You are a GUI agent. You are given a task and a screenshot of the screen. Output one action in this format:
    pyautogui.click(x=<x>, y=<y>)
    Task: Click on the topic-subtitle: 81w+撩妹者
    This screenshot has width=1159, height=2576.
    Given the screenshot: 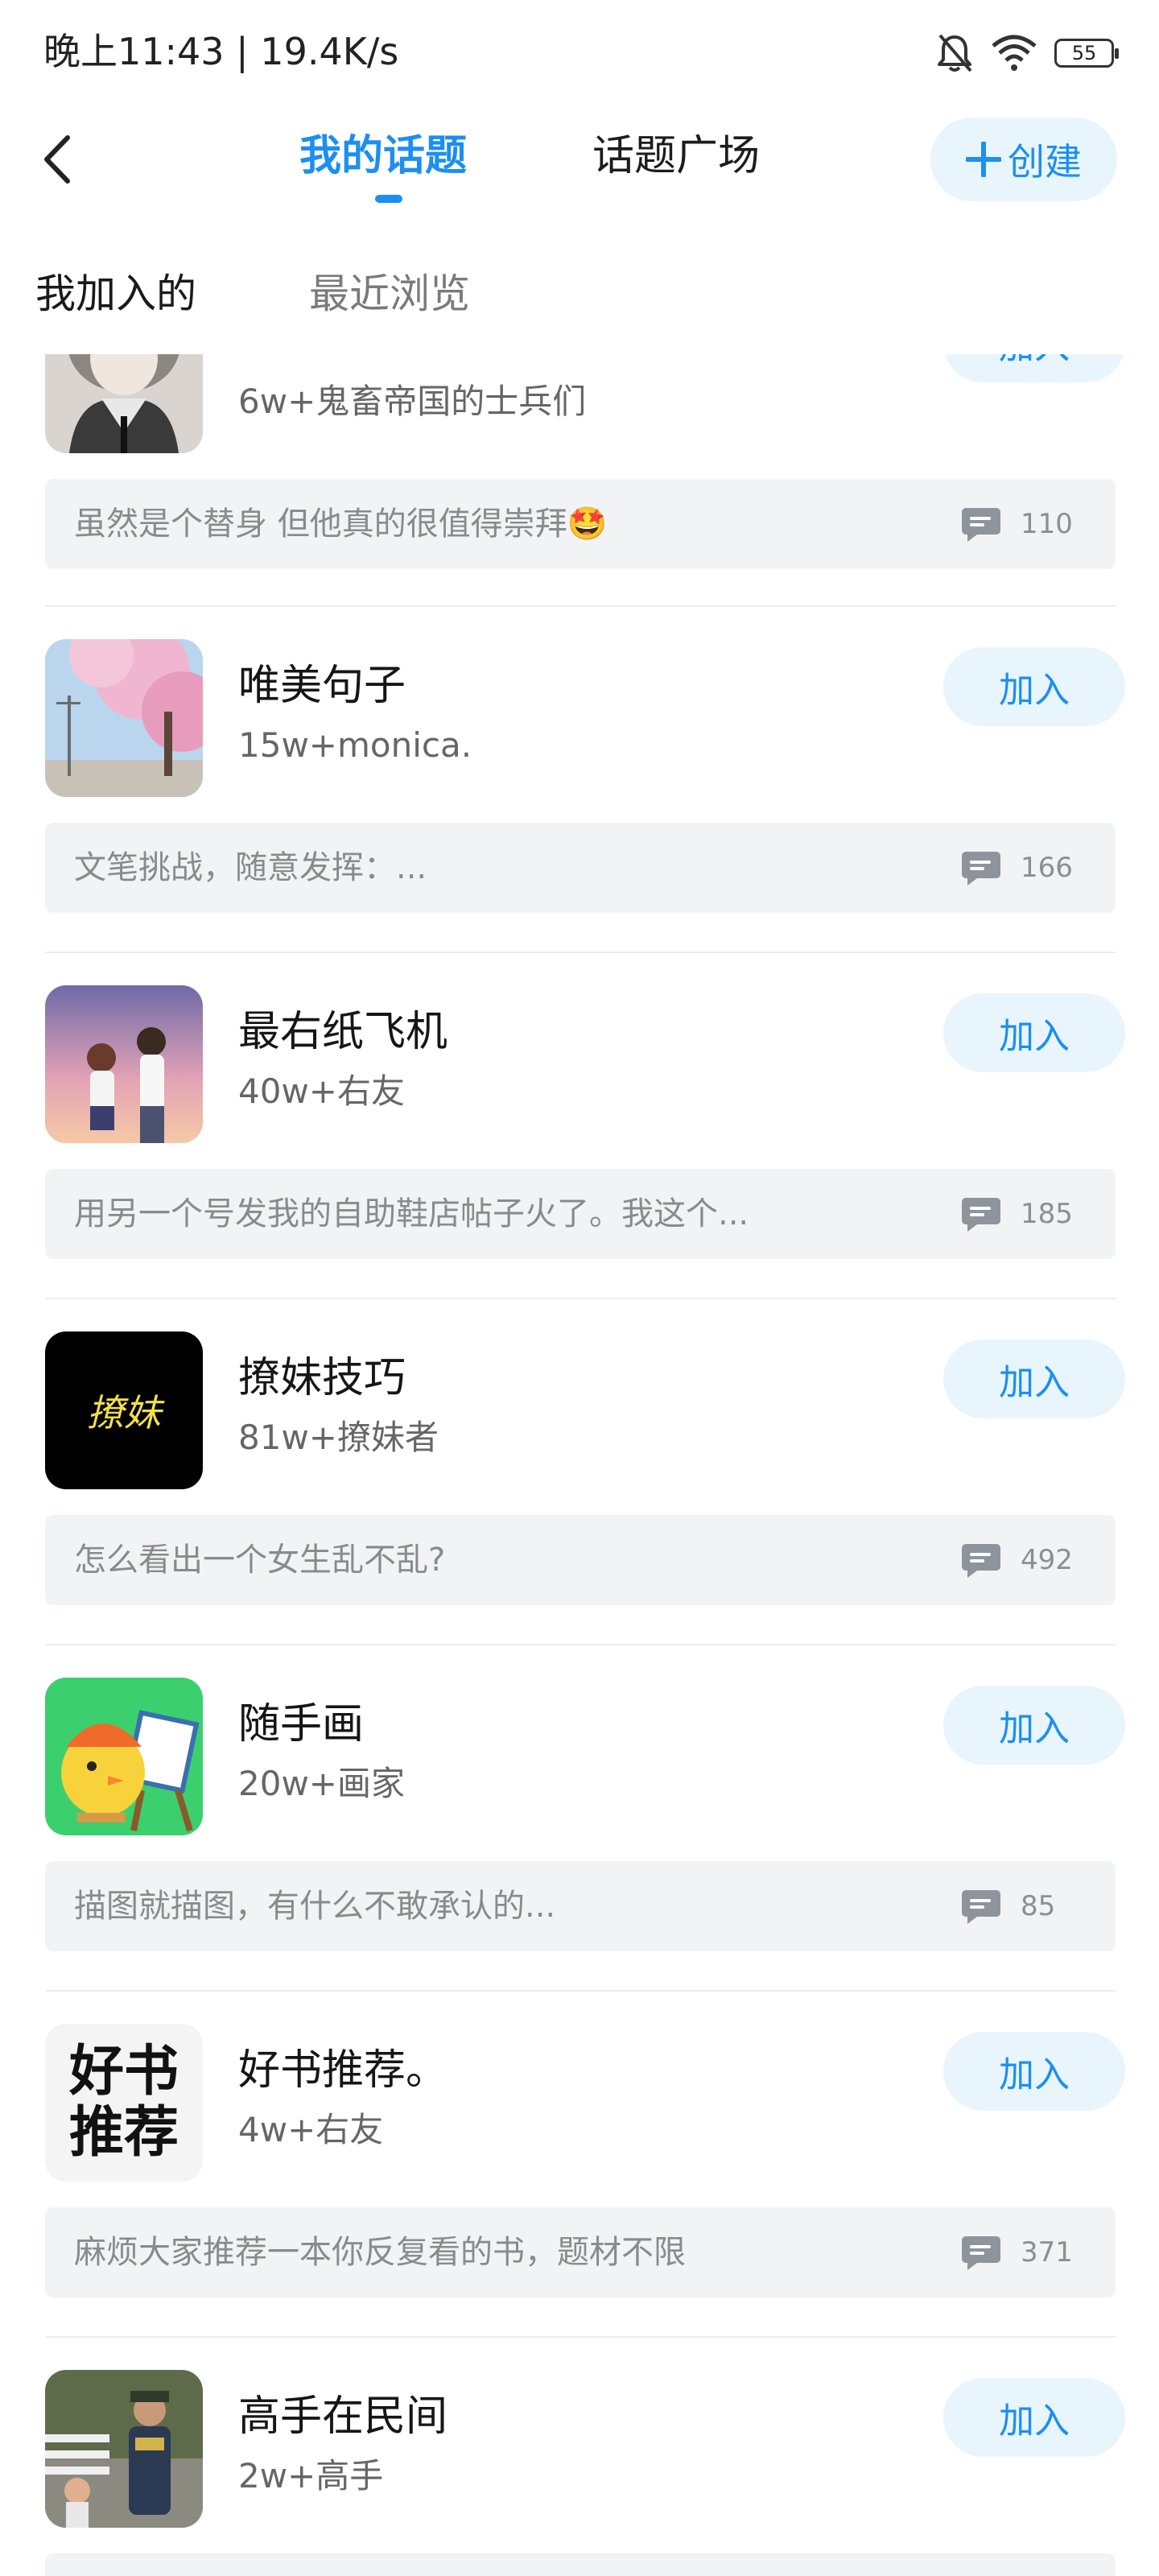 What is the action you would take?
    pyautogui.click(x=338, y=1437)
    